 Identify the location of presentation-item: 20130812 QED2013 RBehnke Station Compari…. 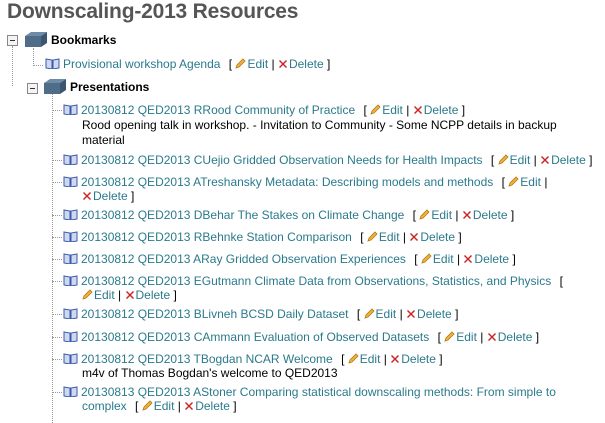
(262, 237).